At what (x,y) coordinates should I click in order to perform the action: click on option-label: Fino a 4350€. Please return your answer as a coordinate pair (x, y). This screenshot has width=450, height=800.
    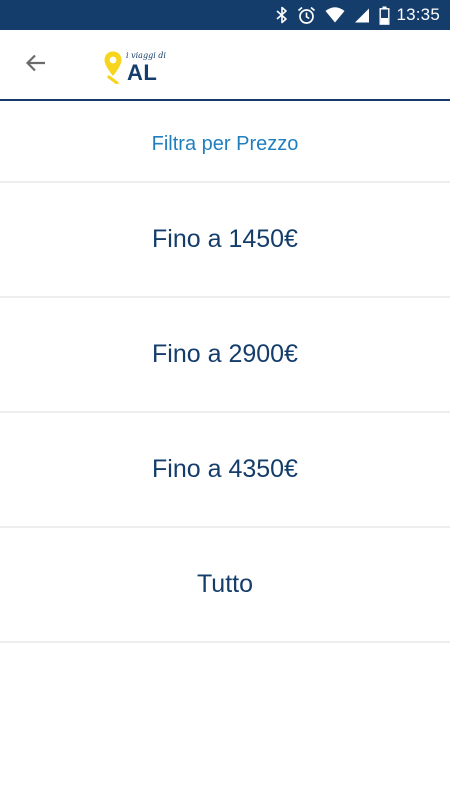
    Looking at the image, I should click on (225, 469).